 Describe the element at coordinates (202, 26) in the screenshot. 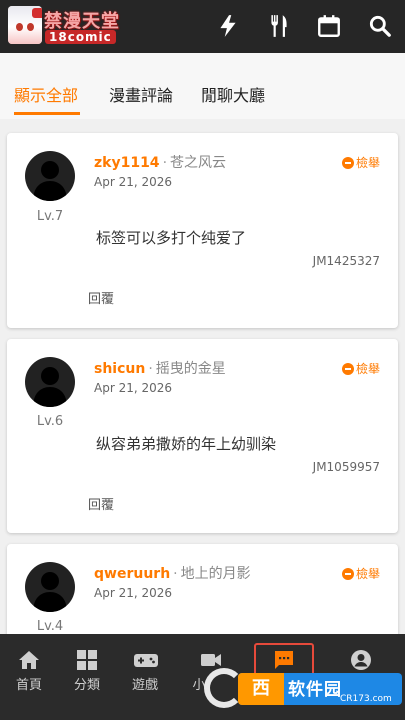

I see `app-header: 禁漫天堂 18comic` at that location.